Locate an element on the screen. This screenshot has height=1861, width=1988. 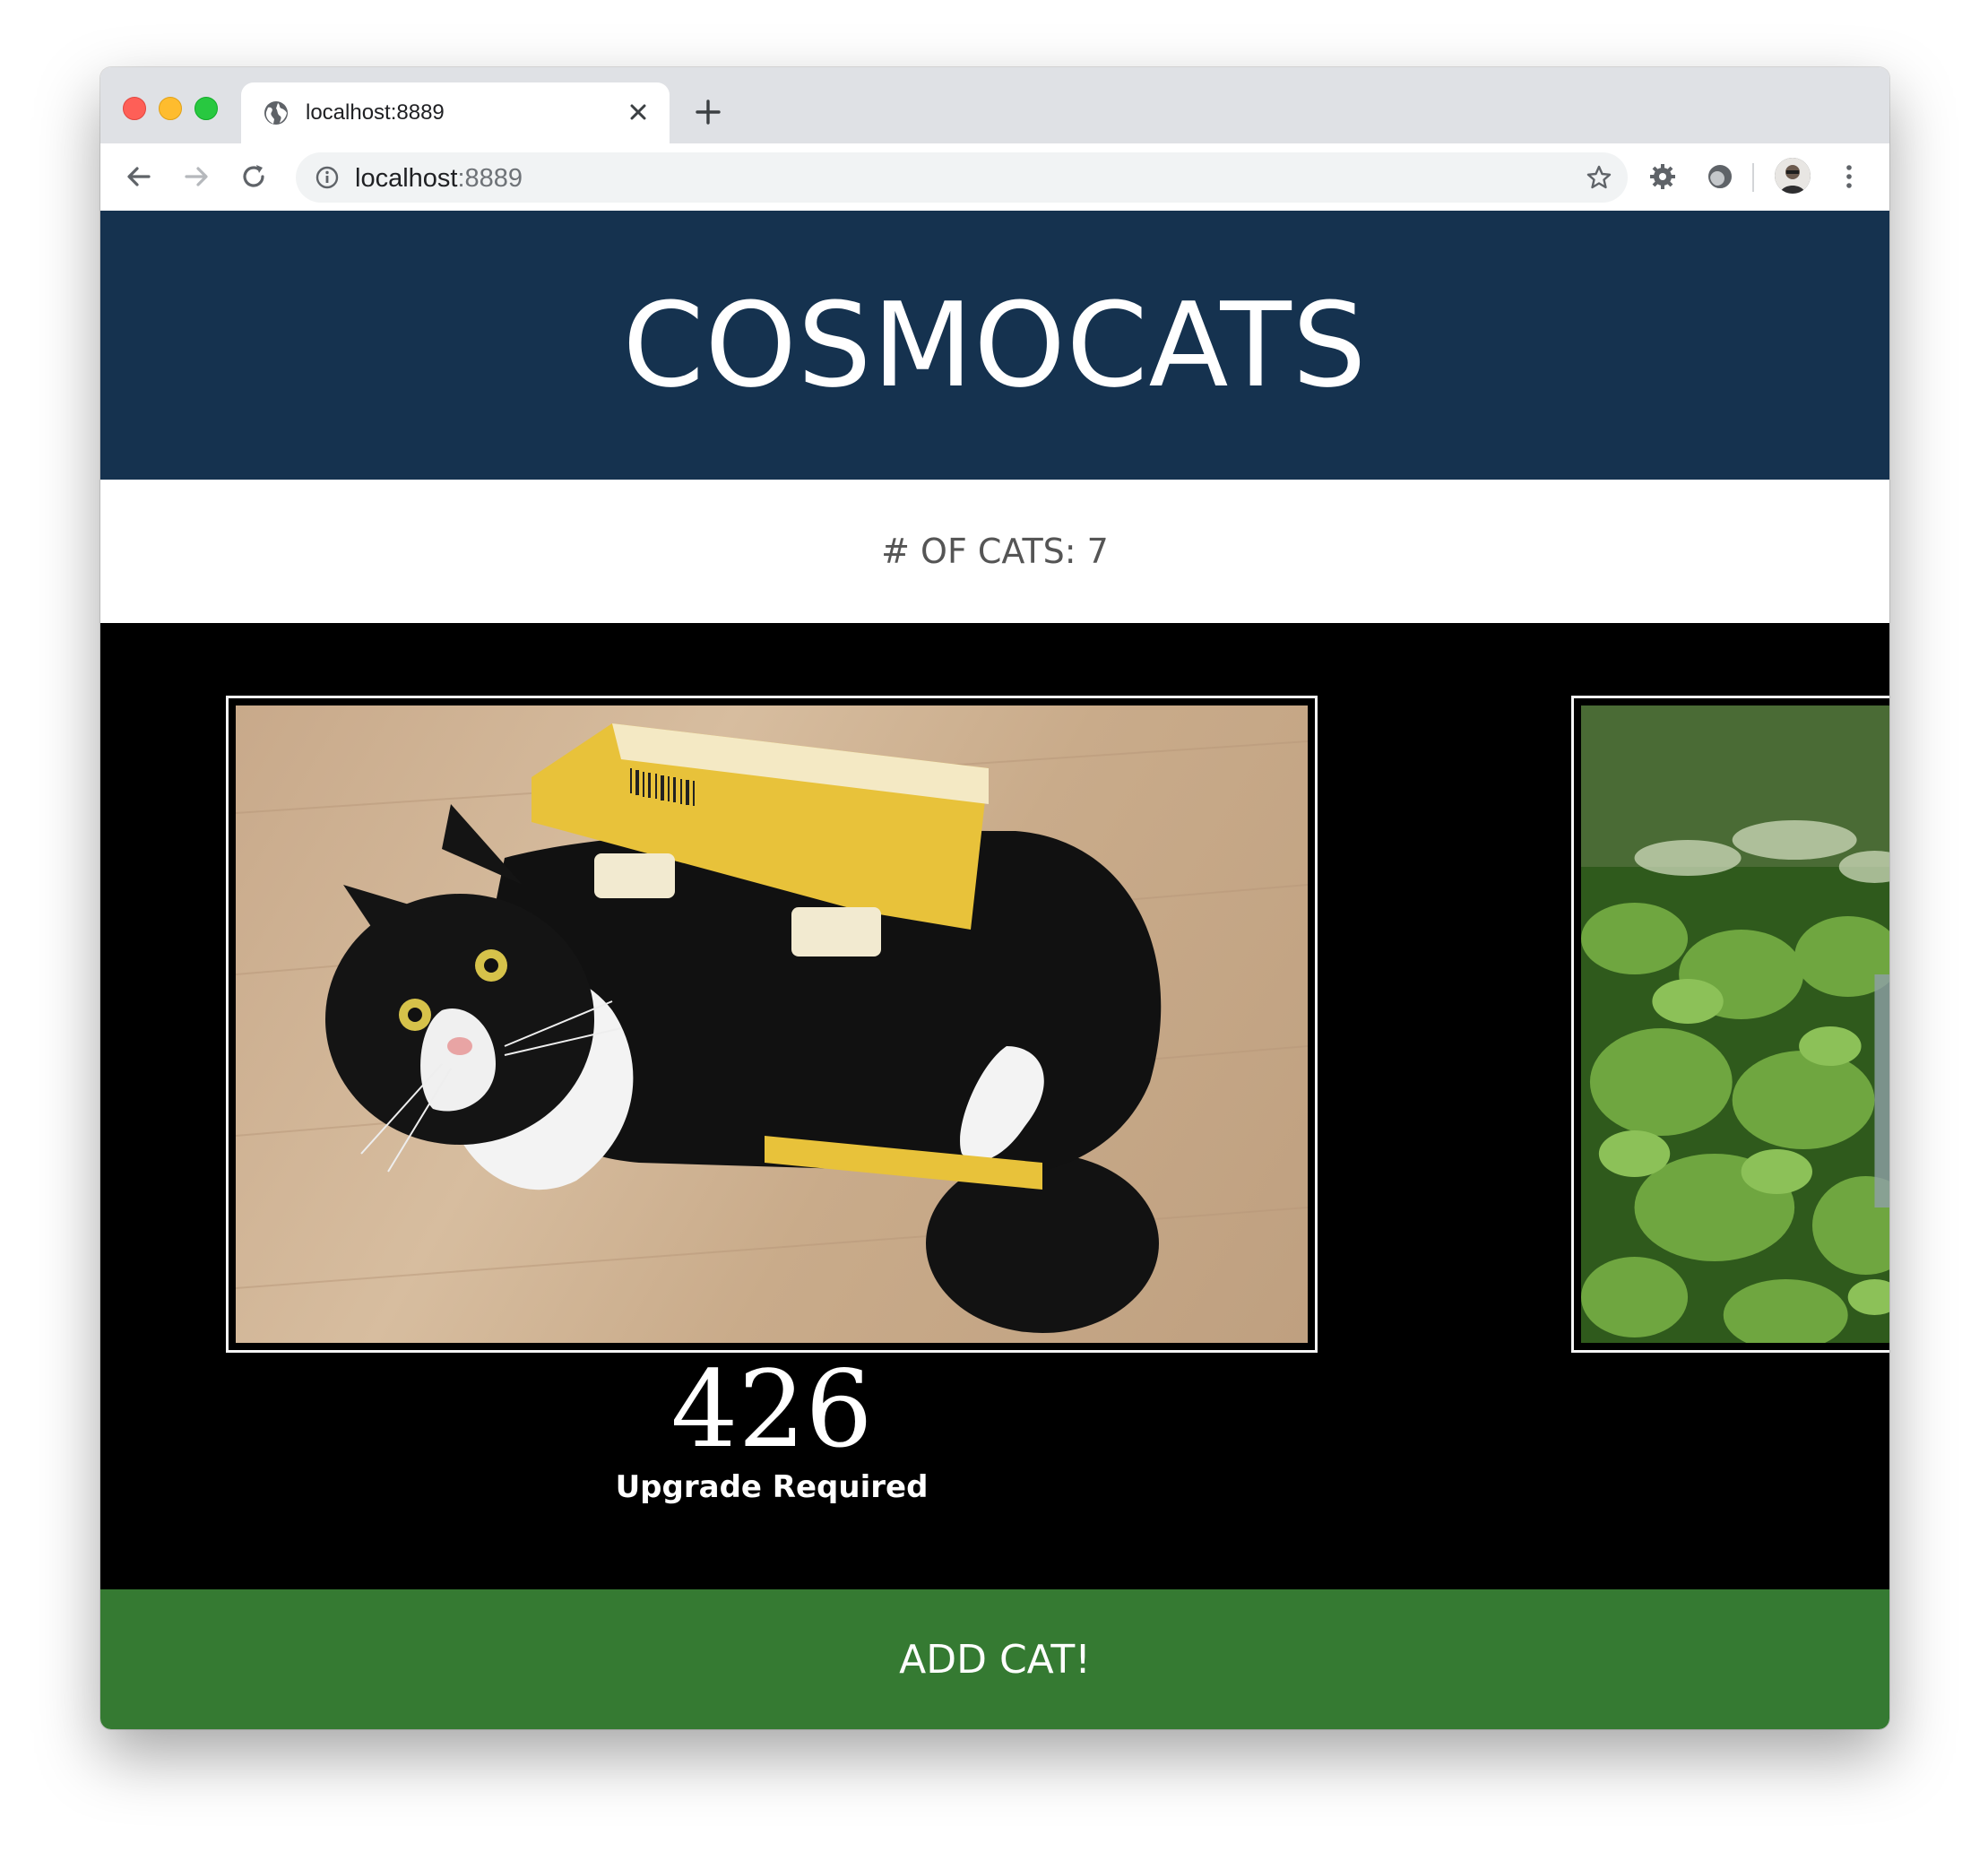
add-cat-label: ADD CAT! is located at coordinates (995, 1659).